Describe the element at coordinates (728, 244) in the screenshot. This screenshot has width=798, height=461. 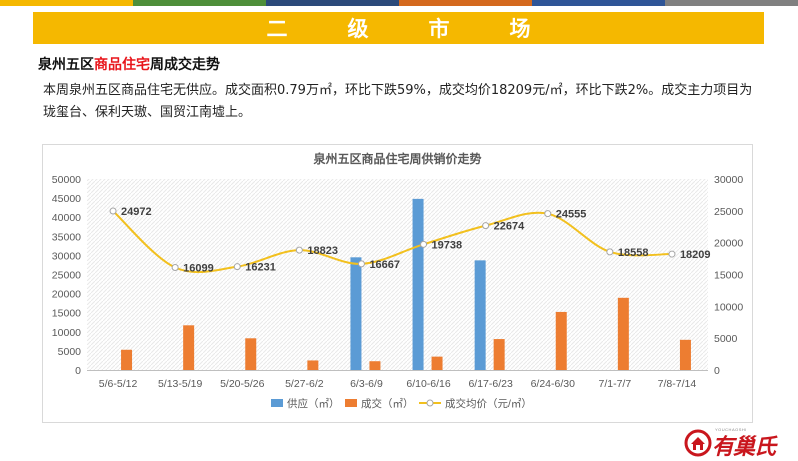
I see `y-right-tick-label: 20000` at that location.